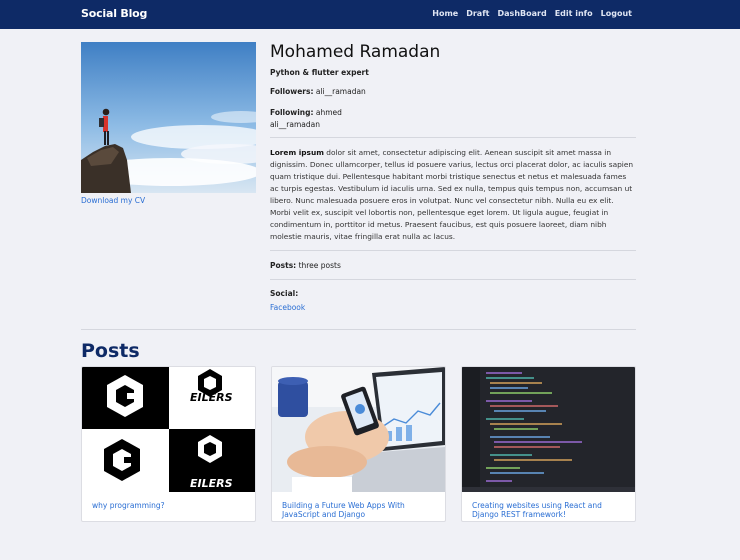 The height and width of the screenshot is (560, 740). I want to click on posts-count-label: Posts:, so click(283, 265).